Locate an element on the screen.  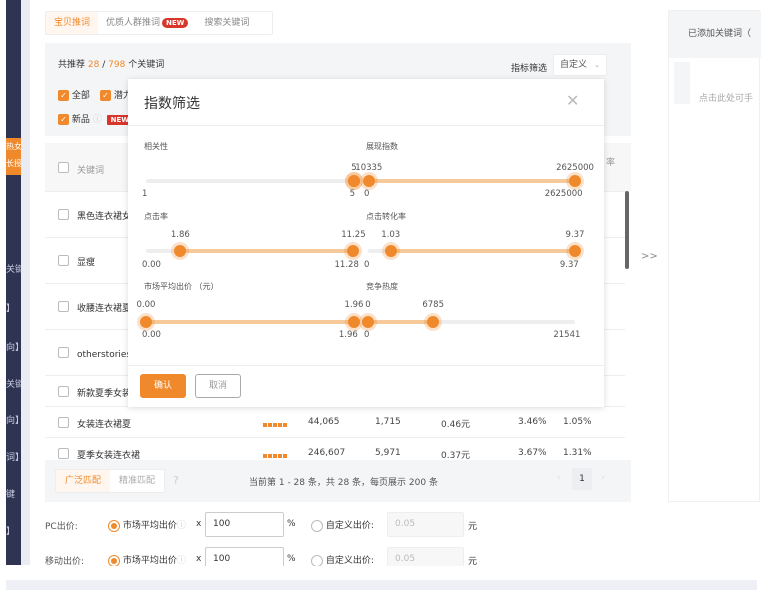
slider-track is located at coordinates (250, 181).